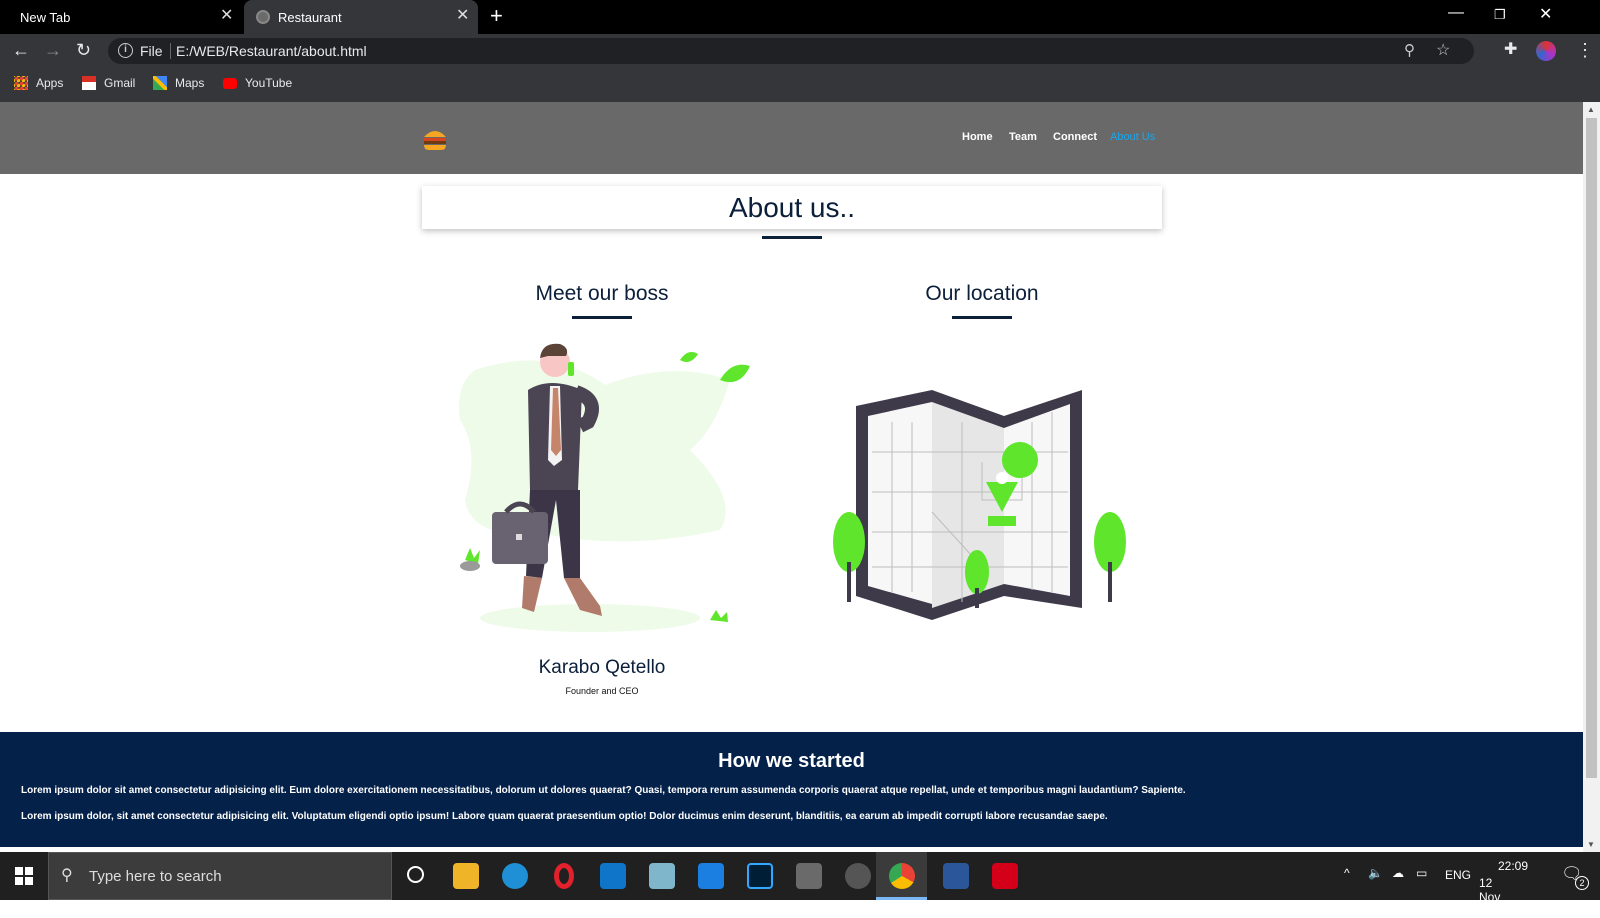 The width and height of the screenshot is (1600, 918). I want to click on bookmark-apps: Apps, so click(38, 83).